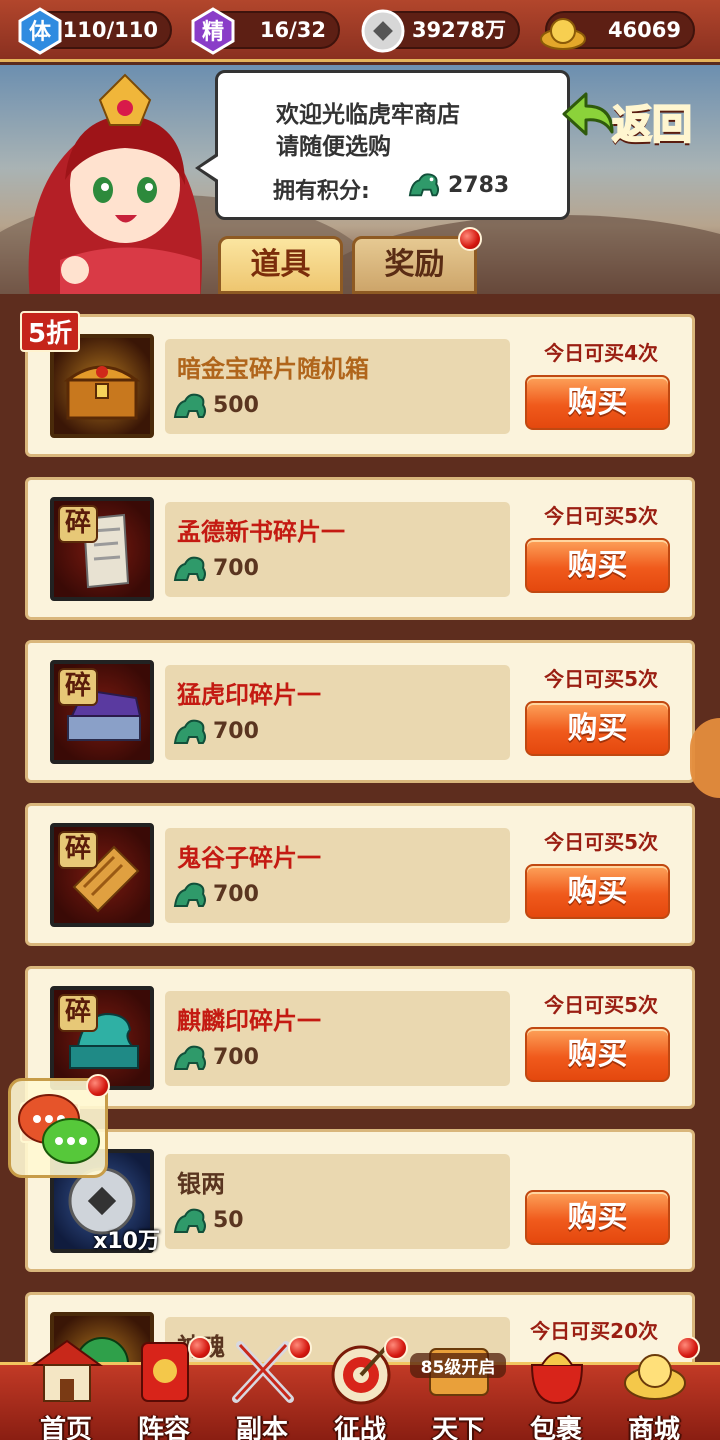 Image resolution: width=720 pixels, height=1440 pixels. Describe the element at coordinates (273, 369) in the screenshot. I see `item-name: 暗金宝碎片随机箱` at that location.